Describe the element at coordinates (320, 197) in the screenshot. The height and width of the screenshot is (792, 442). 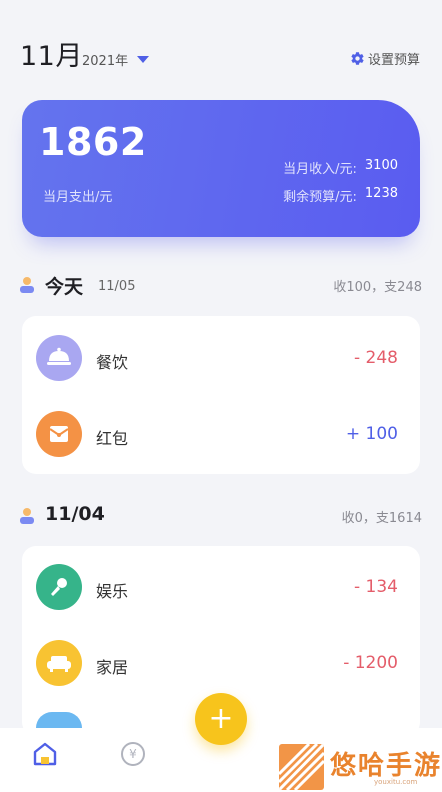
I see `remaining-budget-label: 剩余预算/元:` at that location.